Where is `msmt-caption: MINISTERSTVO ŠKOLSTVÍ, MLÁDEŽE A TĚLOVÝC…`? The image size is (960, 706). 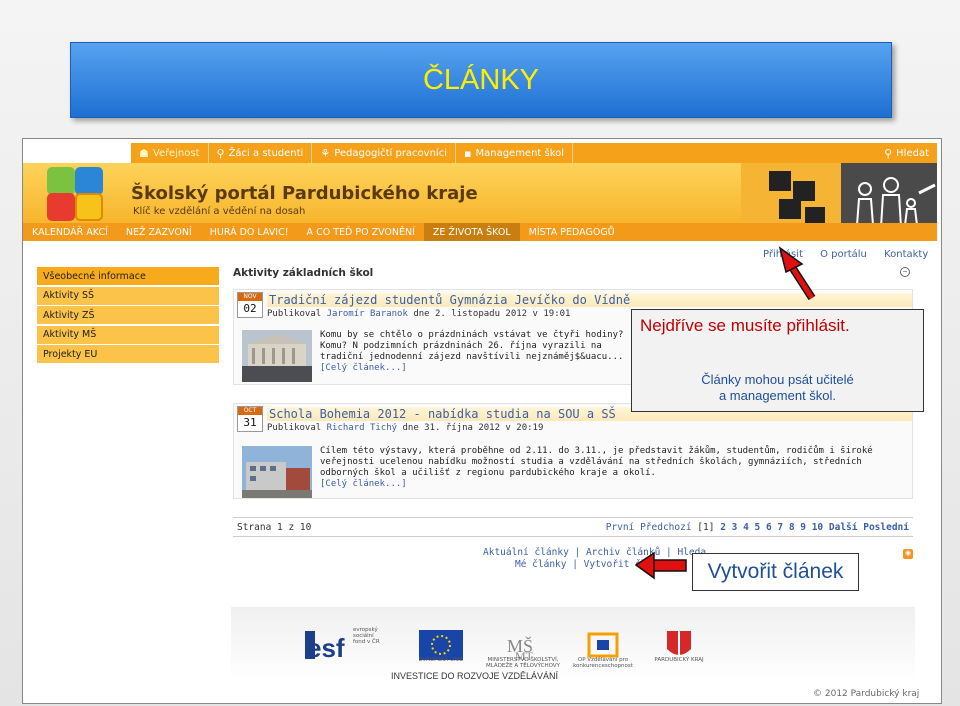
msmt-caption: MINISTERSTVO ŠKOLSTVÍ, MLÁDEŽE A TĚLOVÝC… is located at coordinates (523, 663).